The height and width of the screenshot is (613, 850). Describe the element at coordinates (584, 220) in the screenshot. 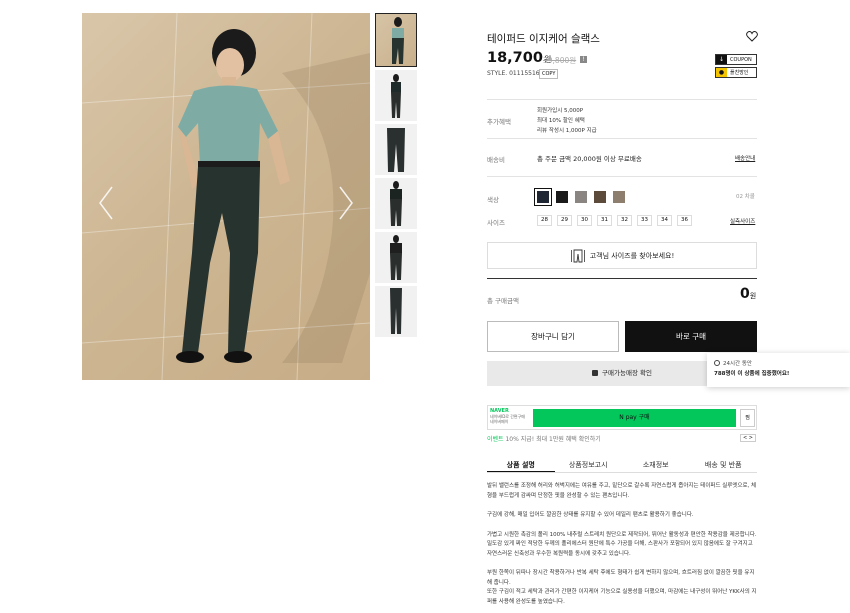

I see `size-option: 30` at that location.